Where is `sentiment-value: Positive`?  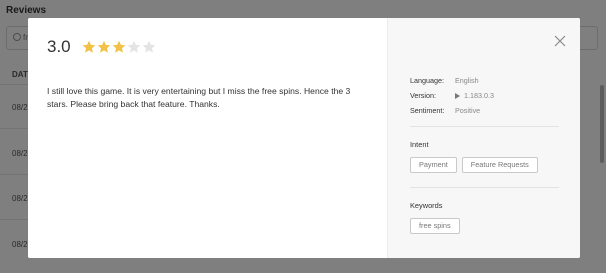 sentiment-value: Positive is located at coordinates (468, 110).